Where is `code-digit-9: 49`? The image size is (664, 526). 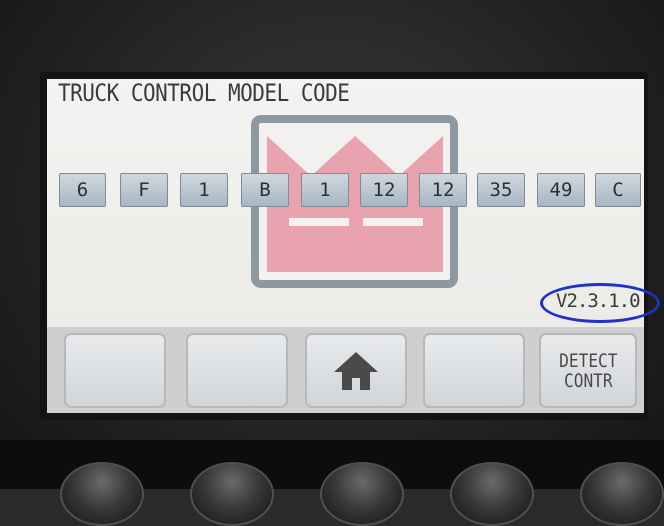 code-digit-9: 49 is located at coordinates (561, 190).